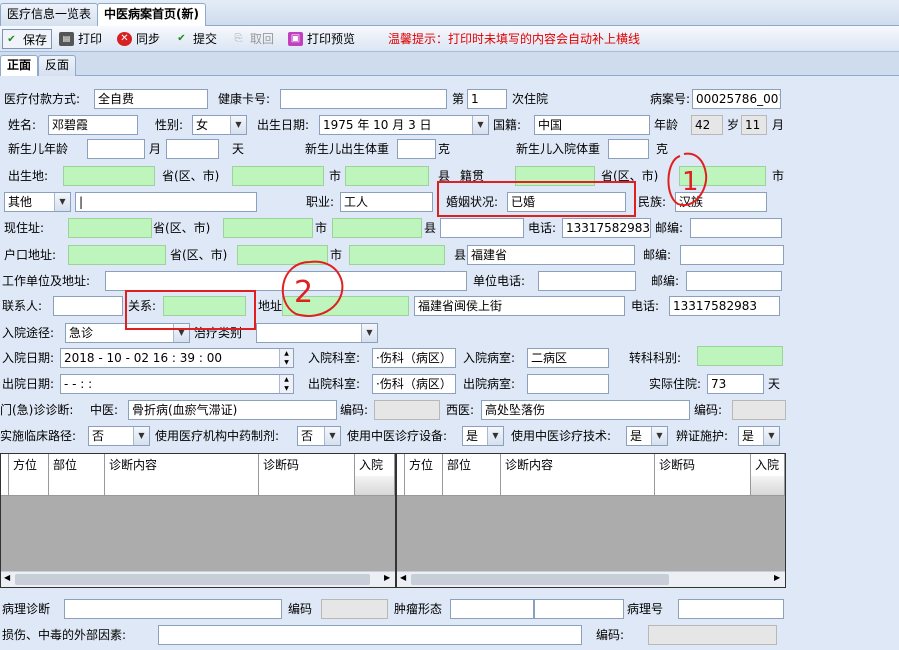  I want to click on tab-tcm-record-home: 中医病案首页(新), so click(151, 14).